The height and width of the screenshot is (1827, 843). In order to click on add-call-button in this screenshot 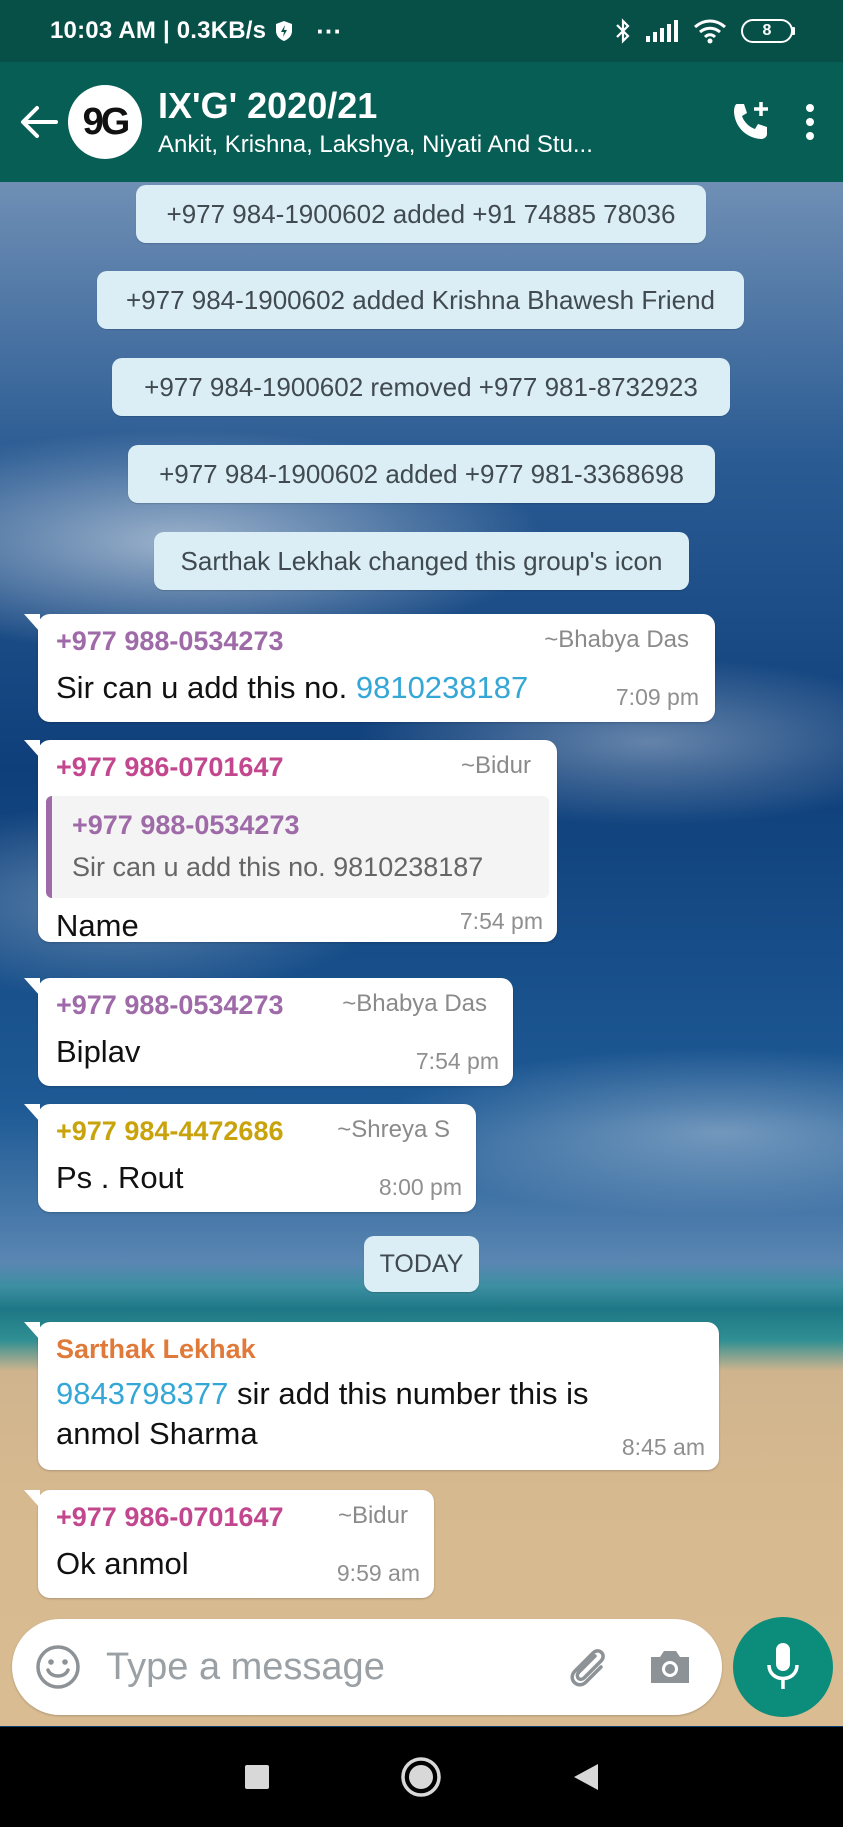, I will do `click(751, 122)`.